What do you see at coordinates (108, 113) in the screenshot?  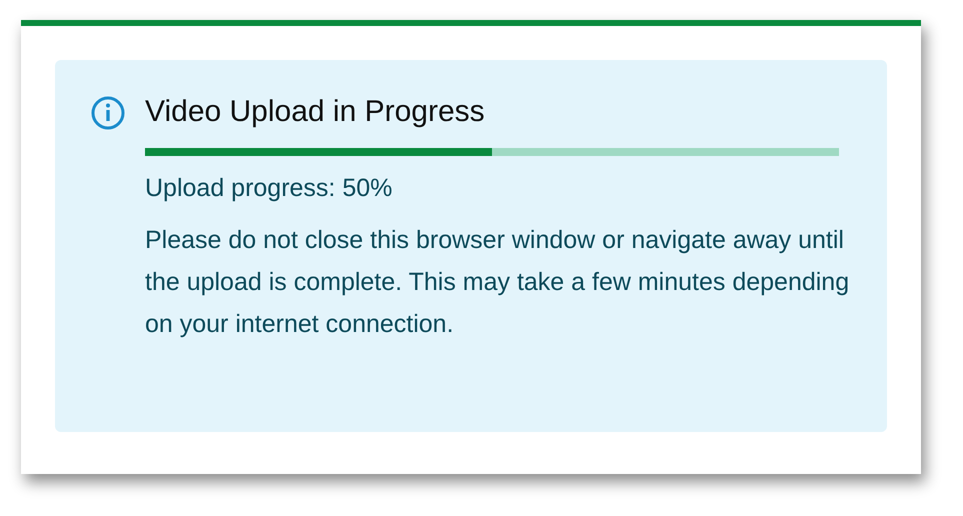 I see `info-icon` at bounding box center [108, 113].